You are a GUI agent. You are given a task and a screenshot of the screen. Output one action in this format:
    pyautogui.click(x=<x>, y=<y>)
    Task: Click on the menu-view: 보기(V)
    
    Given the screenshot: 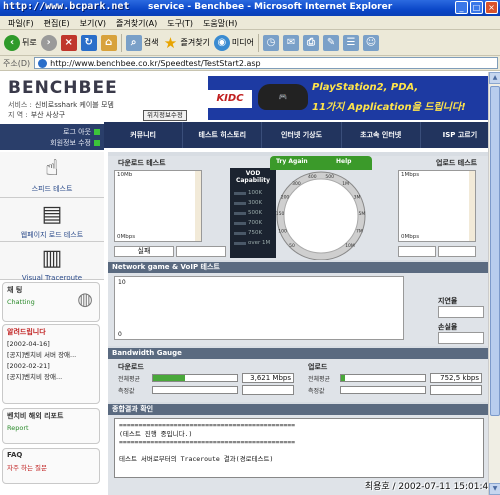 What is the action you would take?
    pyautogui.click(x=94, y=22)
    